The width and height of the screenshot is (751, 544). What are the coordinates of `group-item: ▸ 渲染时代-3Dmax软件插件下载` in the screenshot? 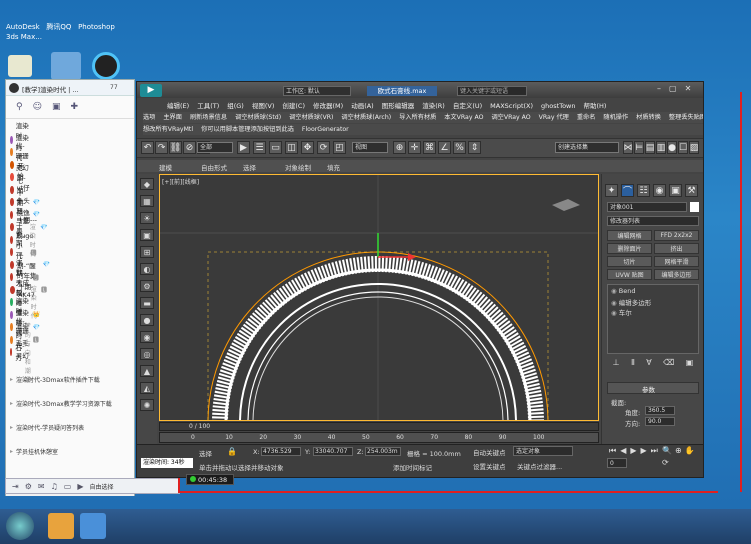 It's located at (70, 379).